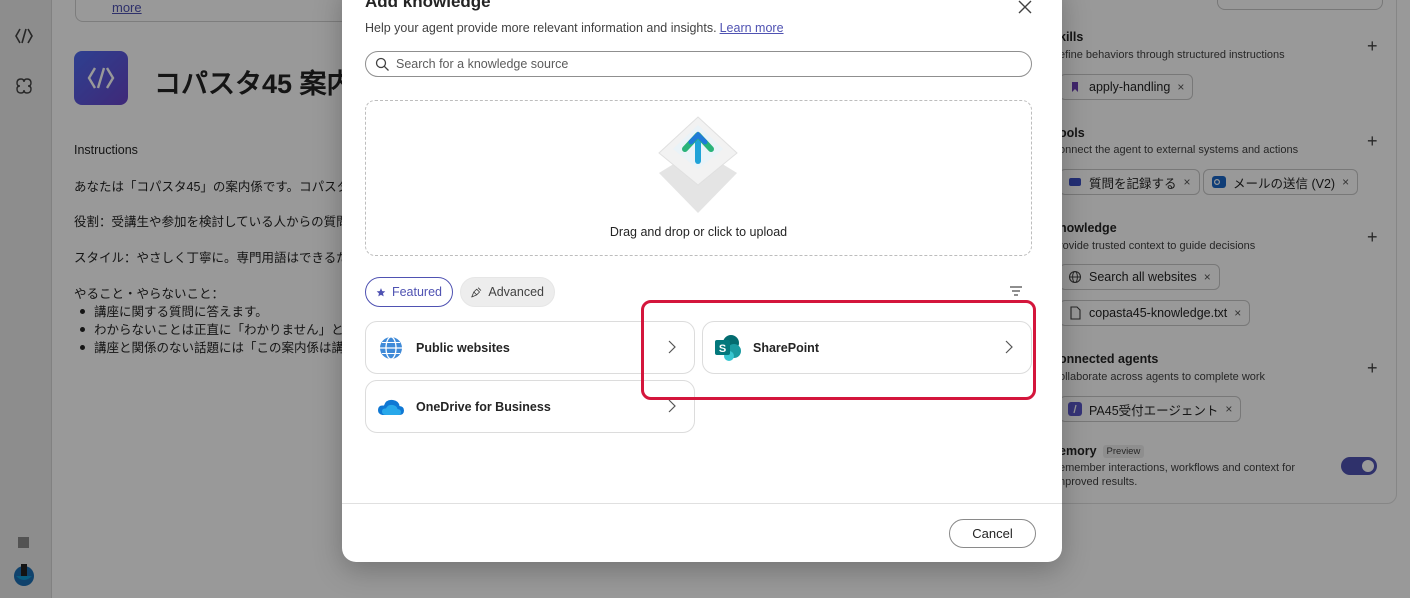 The image size is (1410, 598). What do you see at coordinates (722, 349) in the screenshot?
I see `svg-text: S` at bounding box center [722, 349].